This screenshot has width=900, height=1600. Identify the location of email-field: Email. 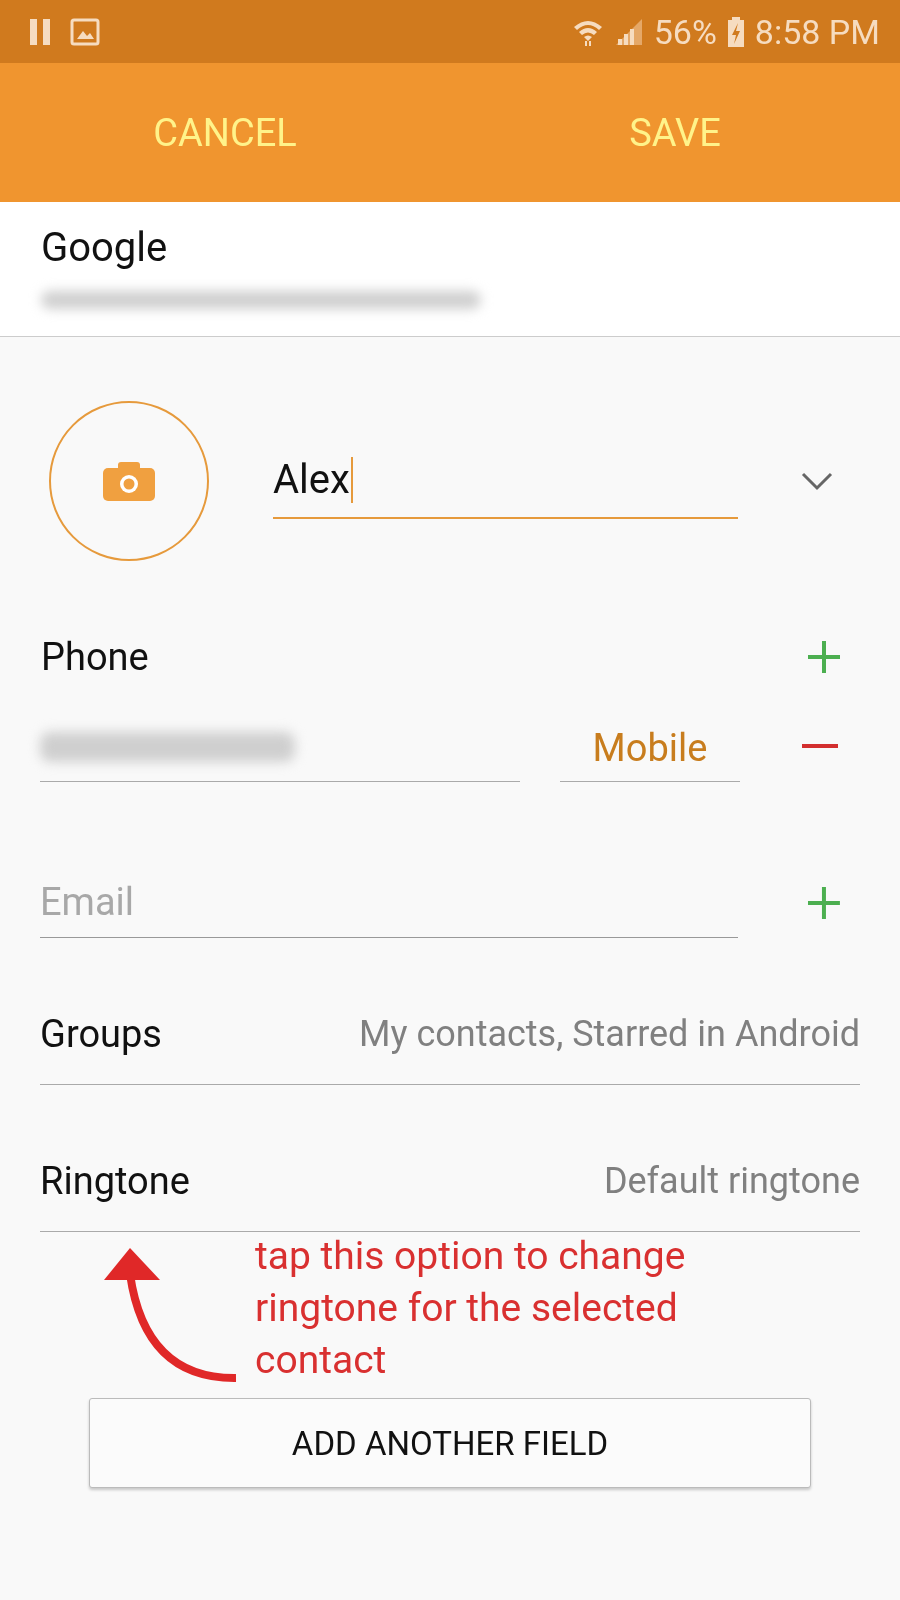
(389, 902).